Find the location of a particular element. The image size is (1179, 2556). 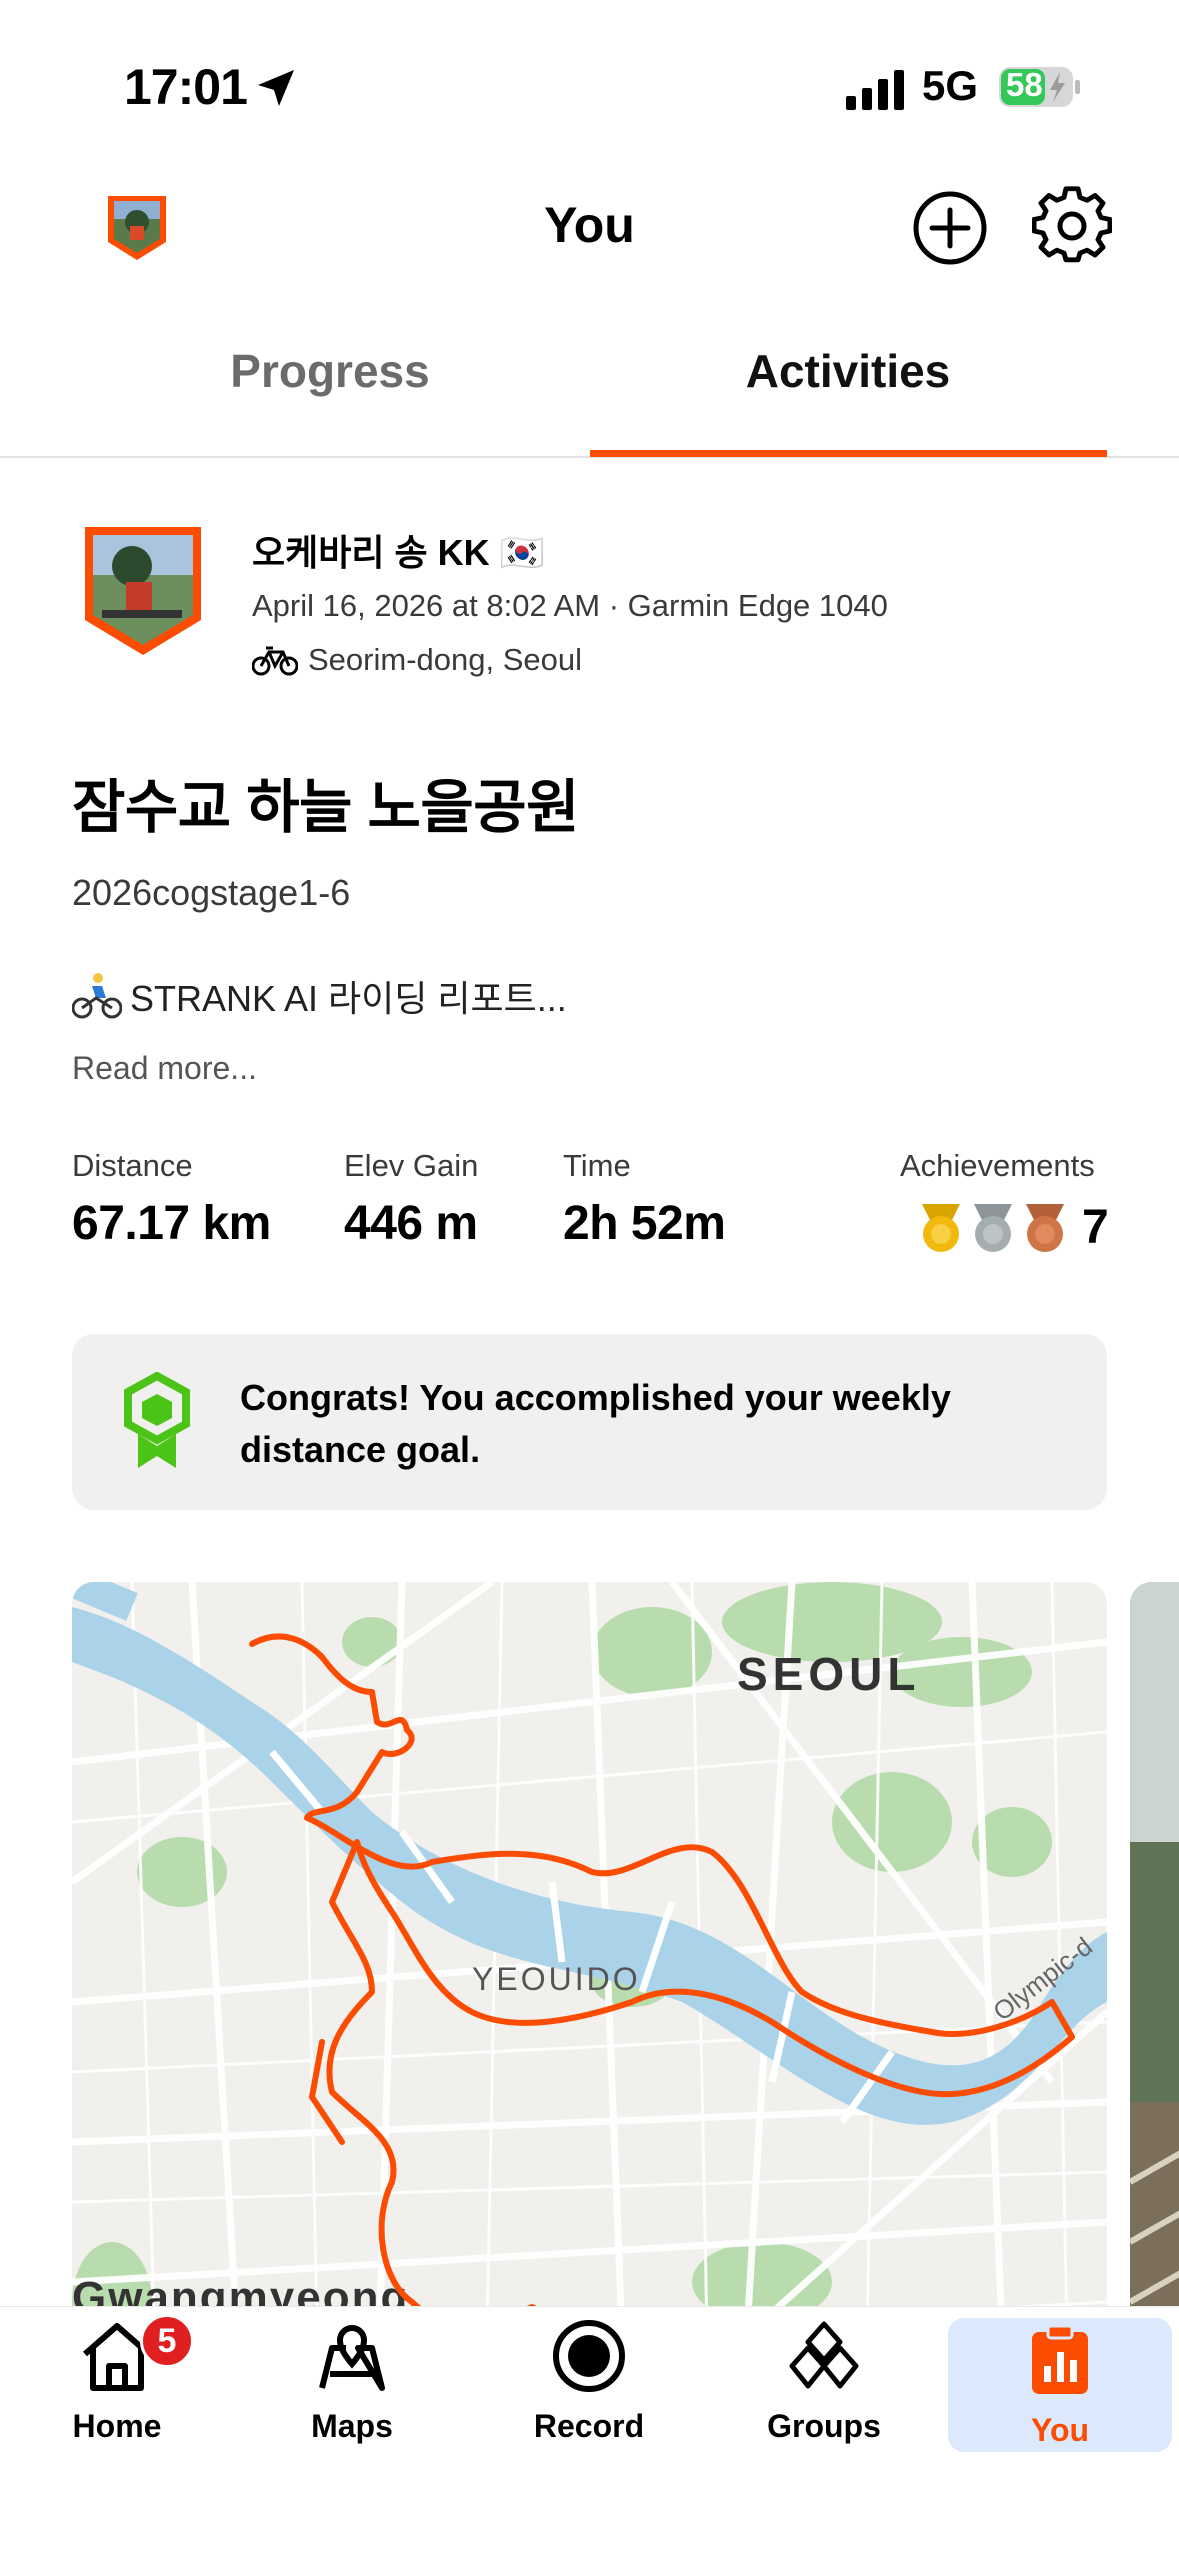

tab-groups: Groups is located at coordinates (824, 2385).